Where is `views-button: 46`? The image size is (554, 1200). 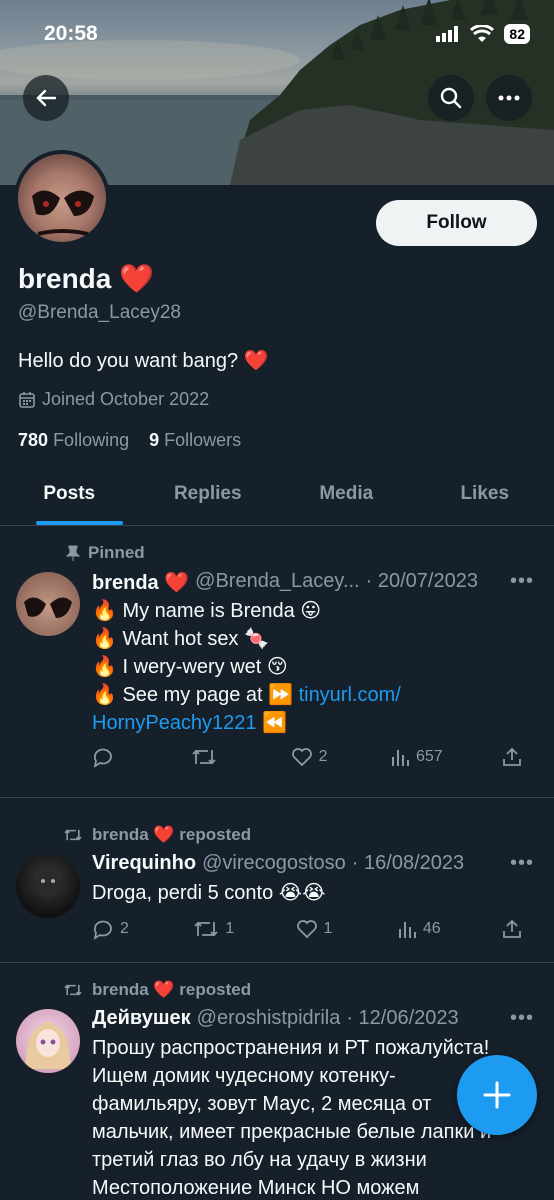 views-button: 46 is located at coordinates (419, 929).